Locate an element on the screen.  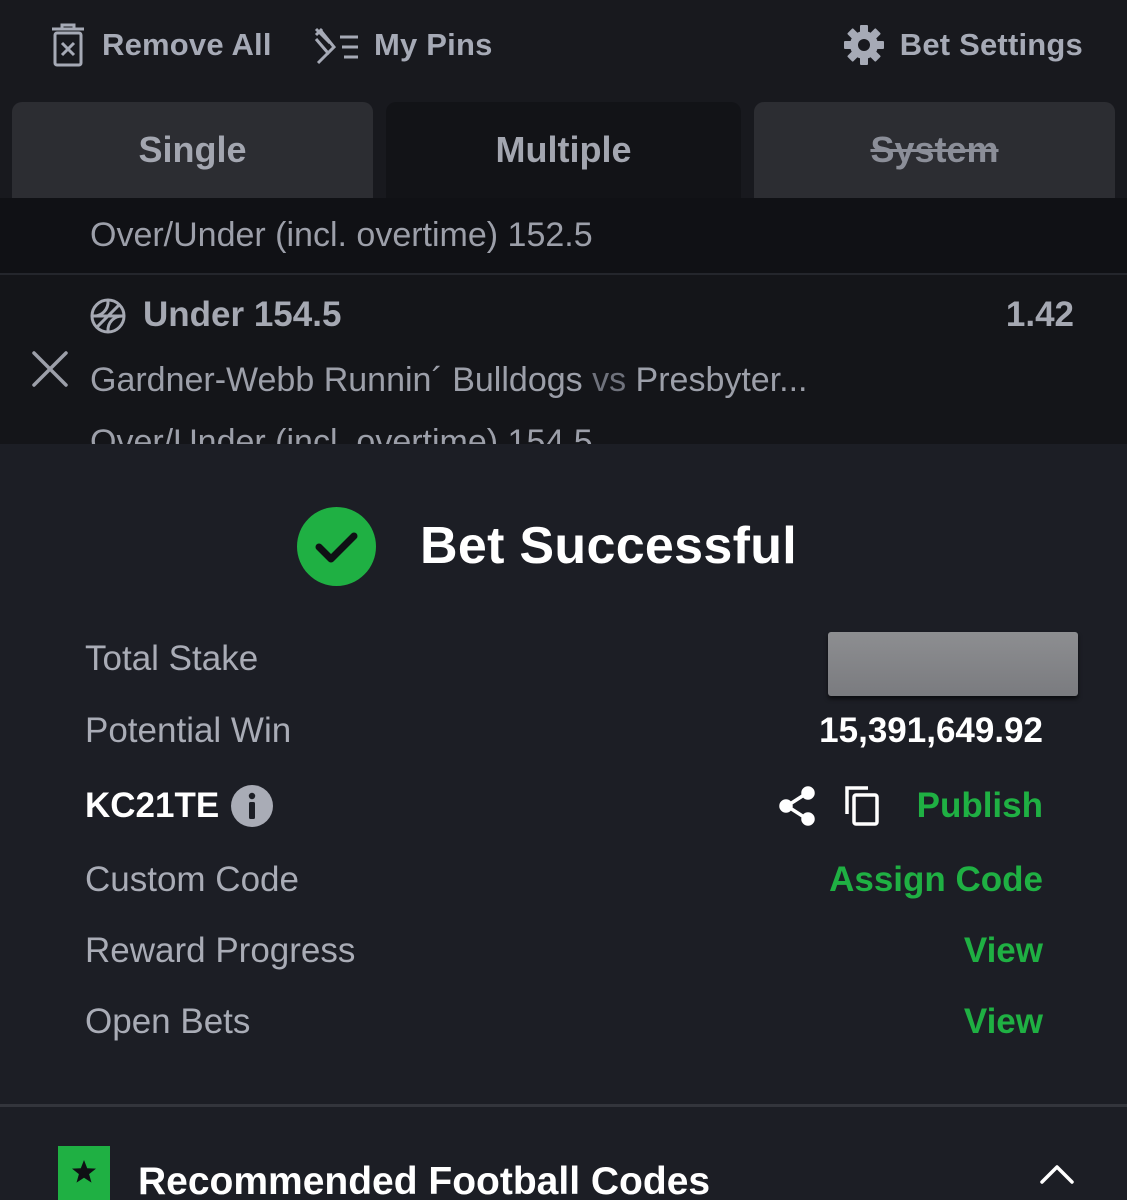
open-bets-view-button: View is located at coordinates (1003, 1022).